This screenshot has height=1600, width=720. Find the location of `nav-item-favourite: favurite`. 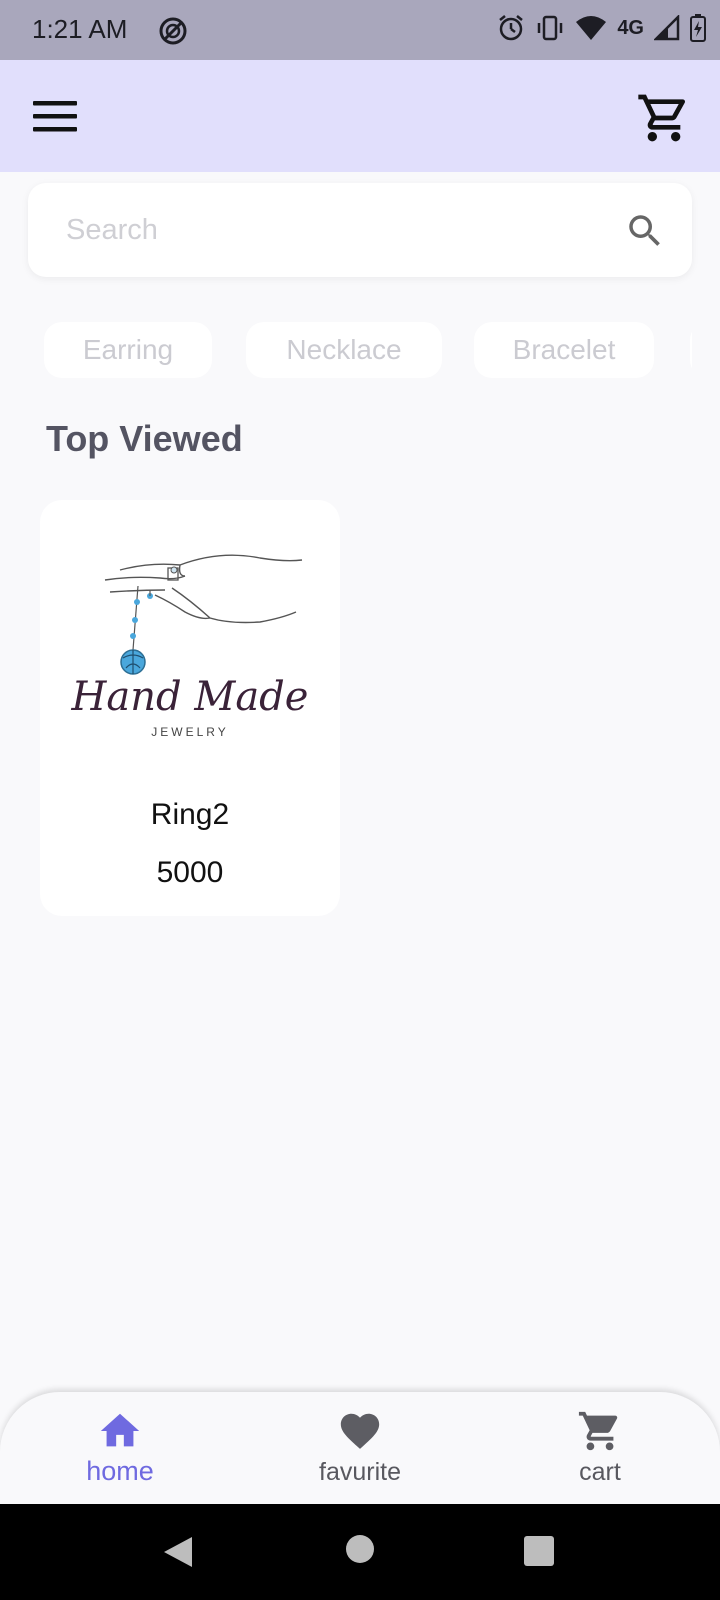

nav-item-favourite: favurite is located at coordinates (360, 1453).